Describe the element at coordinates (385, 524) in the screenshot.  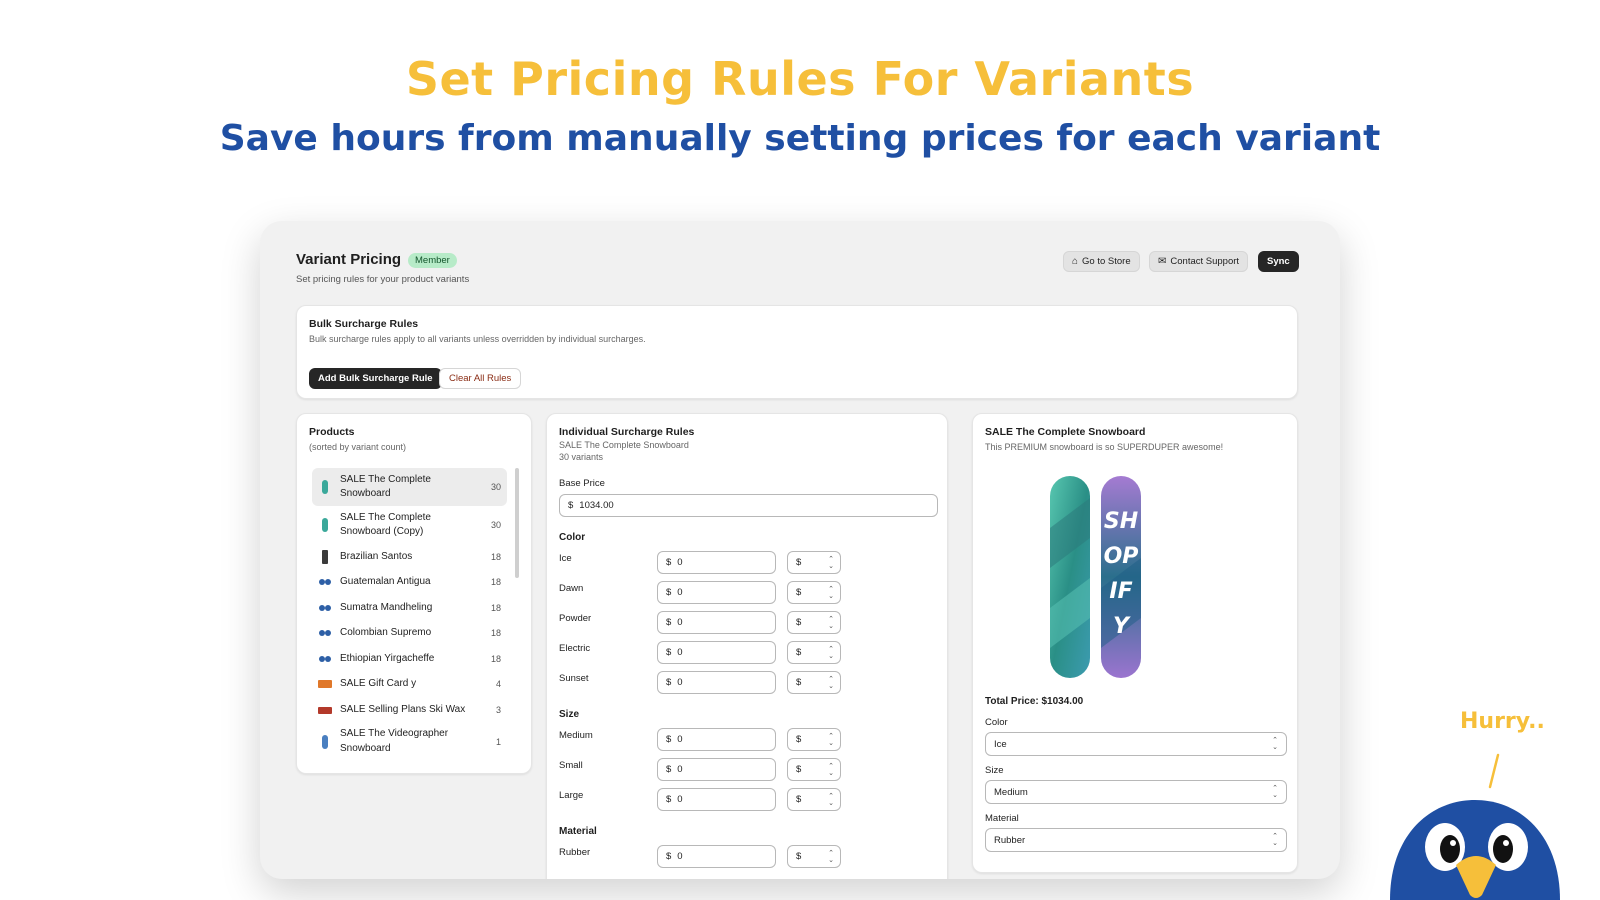
I see `product-name: SALE The Complete Snowboard (Copy)` at that location.